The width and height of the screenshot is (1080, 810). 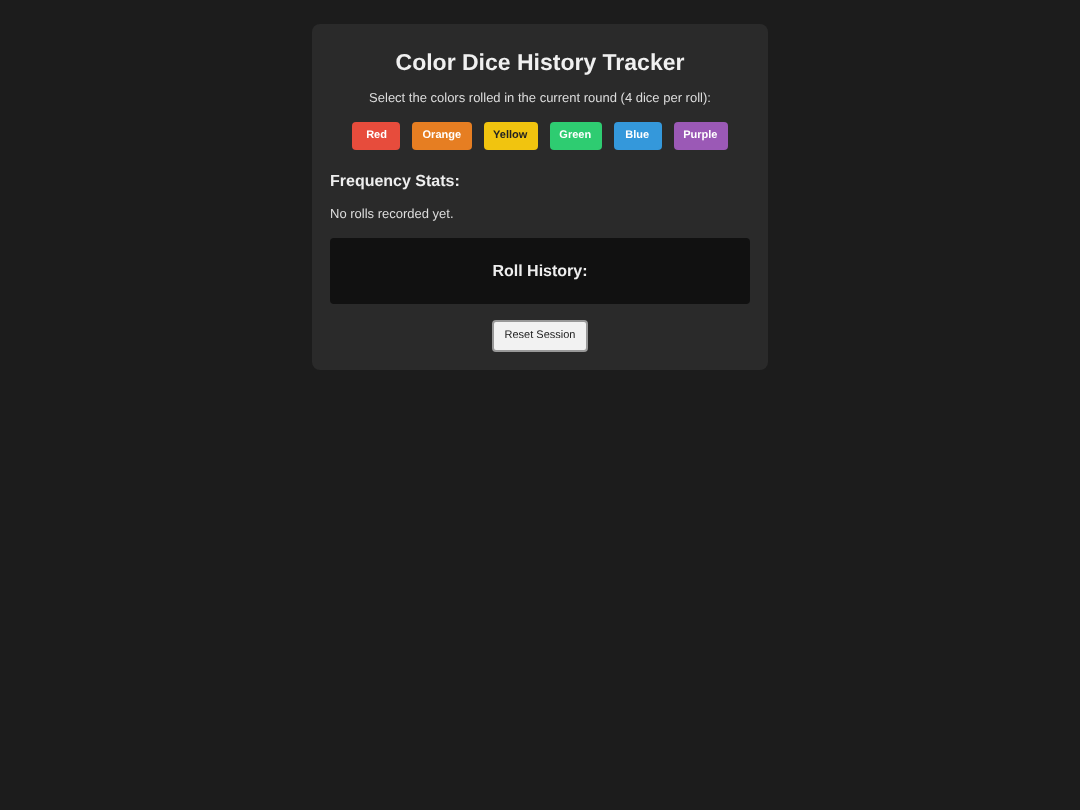 I want to click on app-title: Color Dice History Tracker, so click(x=540, y=64).